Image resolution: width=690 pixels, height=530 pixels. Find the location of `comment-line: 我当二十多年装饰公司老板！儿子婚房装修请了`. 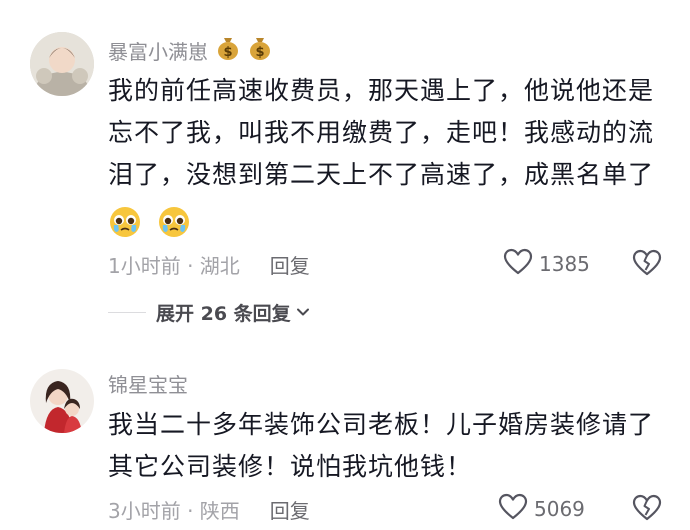

comment-line: 我当二十多年装饰公司老板！儿子婚房装修请了 is located at coordinates (381, 424).